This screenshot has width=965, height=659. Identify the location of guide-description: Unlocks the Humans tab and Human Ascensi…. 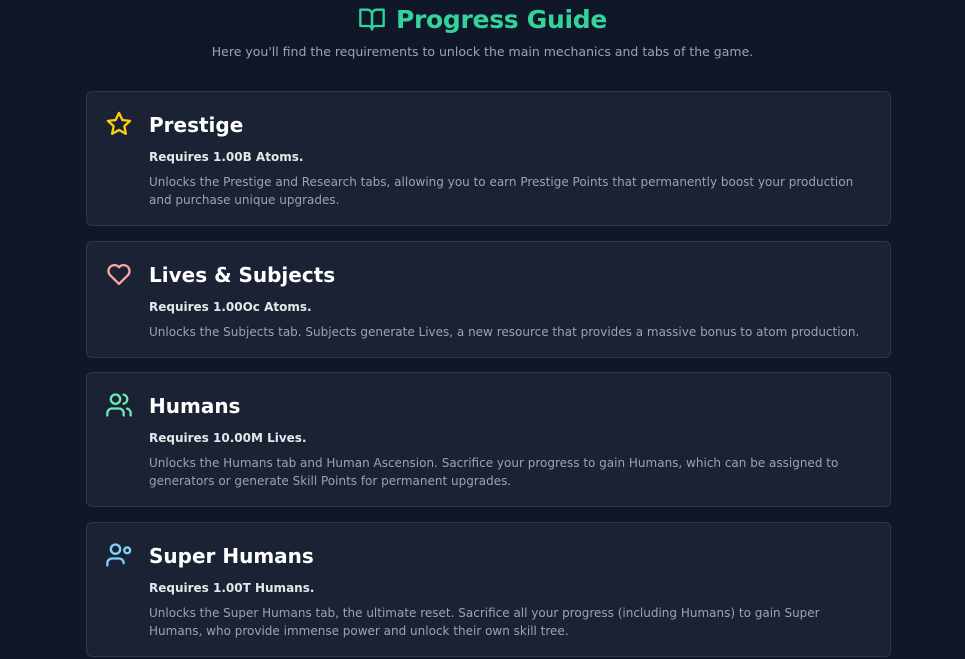
(494, 472).